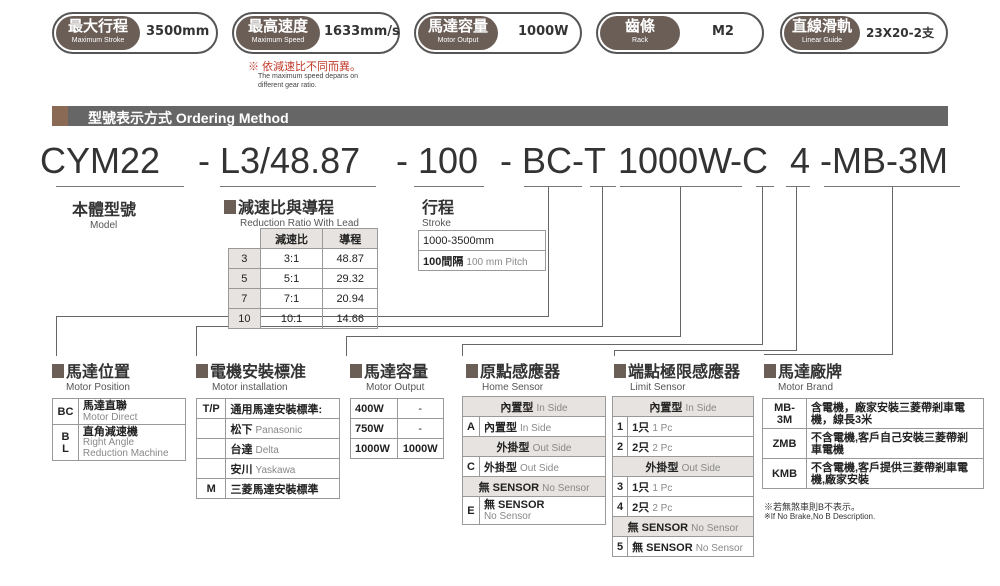  What do you see at coordinates (534, 426) in the screenshot?
I see `table-row: A 內置型 In Side` at bounding box center [534, 426].